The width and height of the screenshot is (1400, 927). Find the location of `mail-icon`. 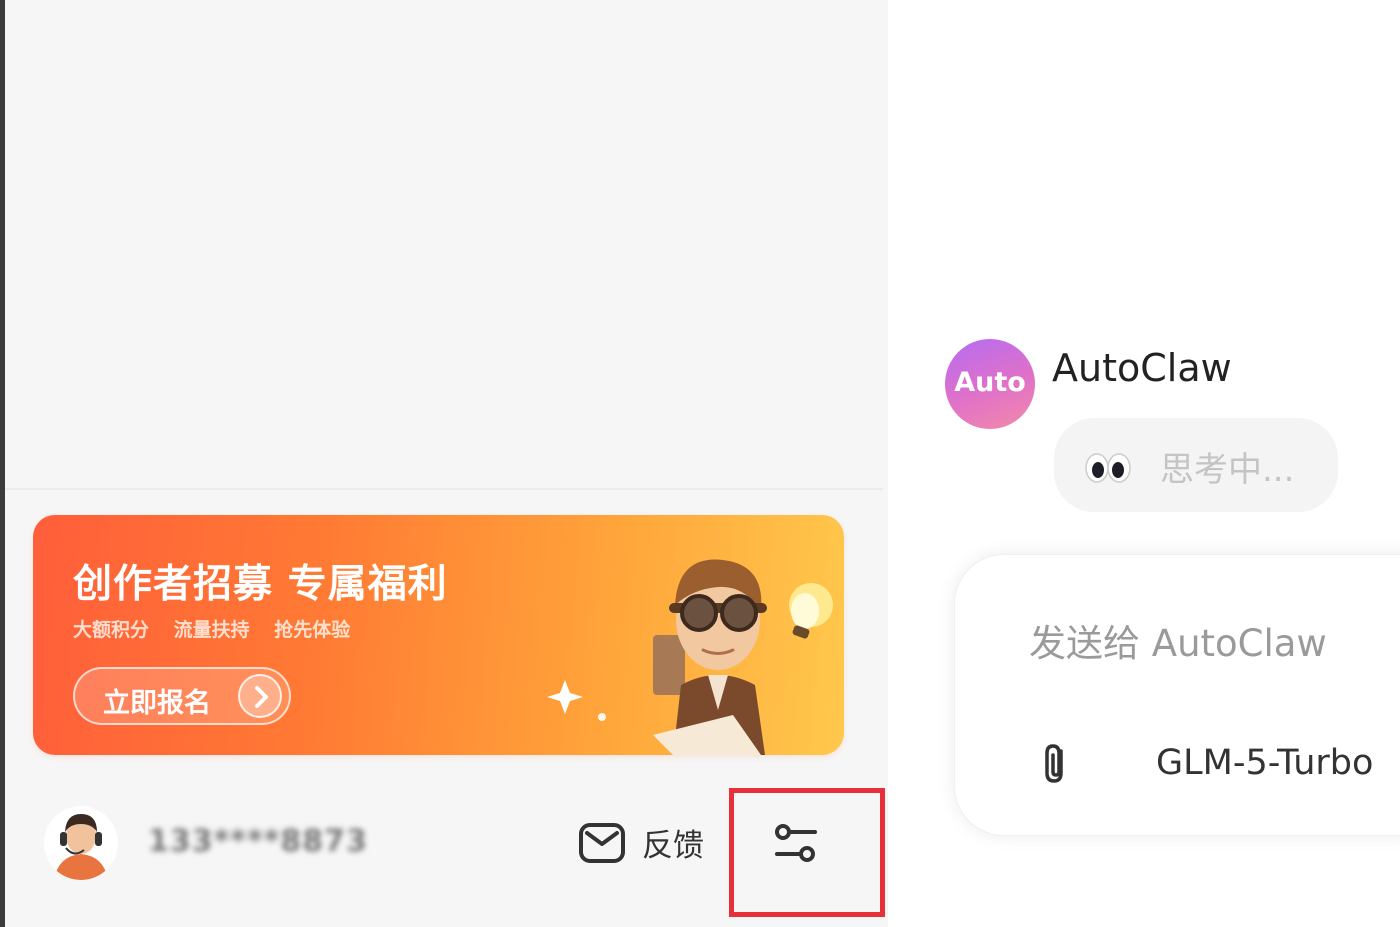

mail-icon is located at coordinates (602, 843).